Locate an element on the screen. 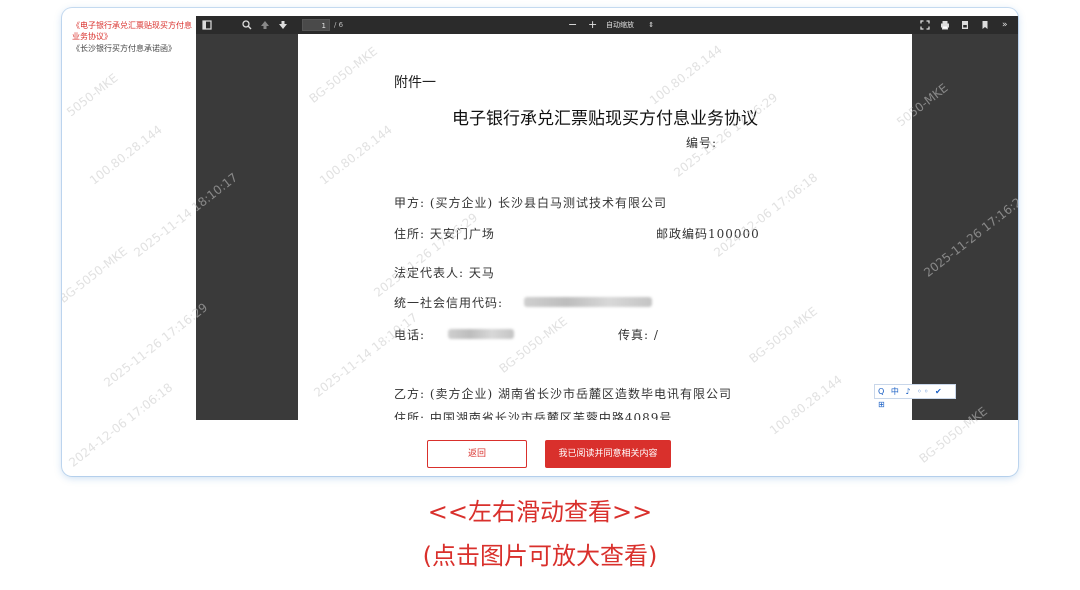 The image size is (1080, 590). page-number-input: 1 is located at coordinates (316, 25).